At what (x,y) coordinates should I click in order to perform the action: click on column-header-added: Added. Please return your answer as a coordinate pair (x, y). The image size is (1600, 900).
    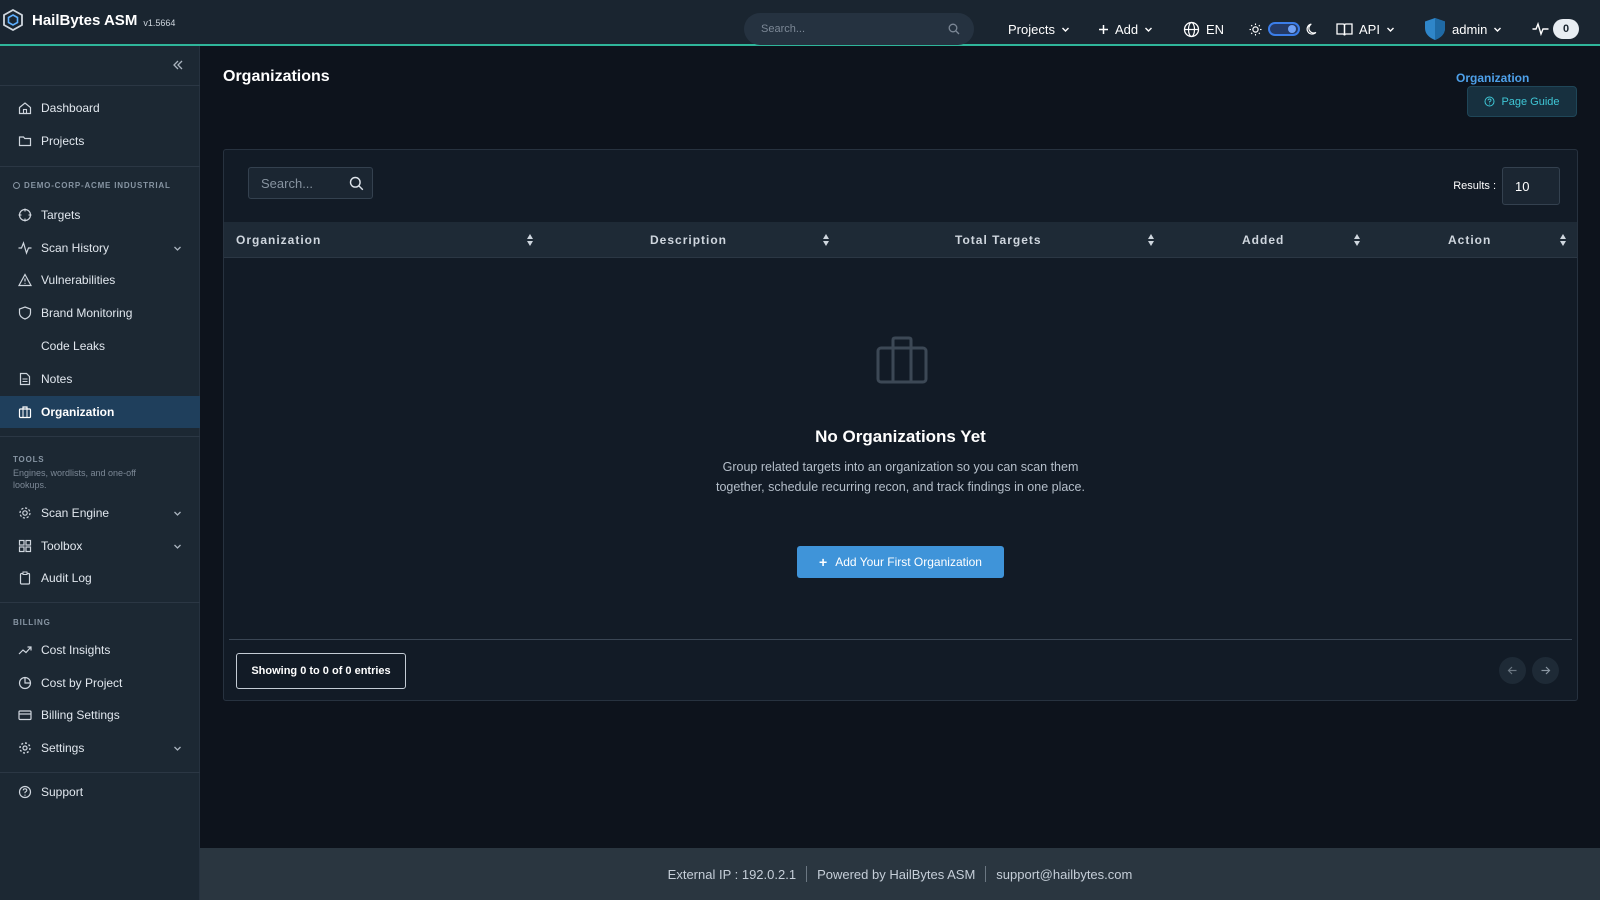
    Looking at the image, I should click on (1263, 240).